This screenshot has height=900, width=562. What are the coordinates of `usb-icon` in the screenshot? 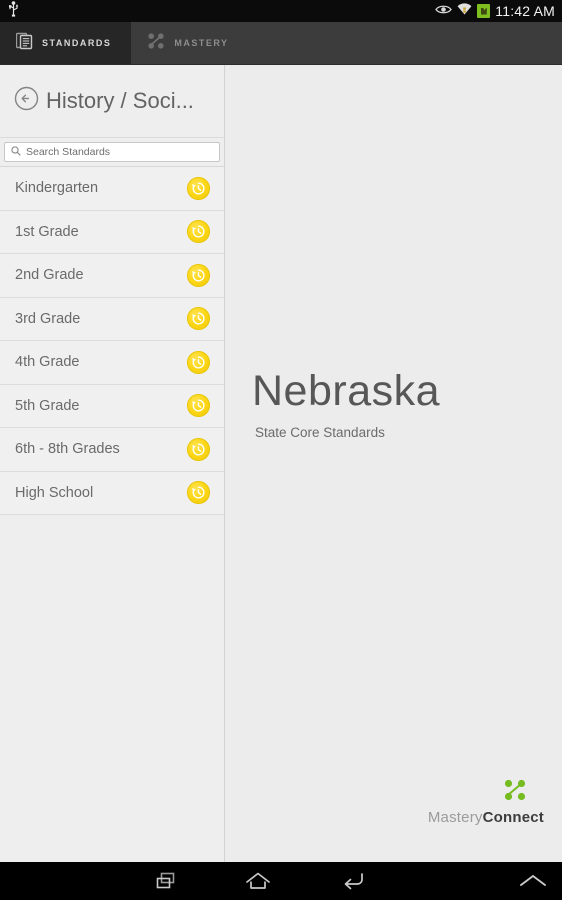 It's located at (13, 11).